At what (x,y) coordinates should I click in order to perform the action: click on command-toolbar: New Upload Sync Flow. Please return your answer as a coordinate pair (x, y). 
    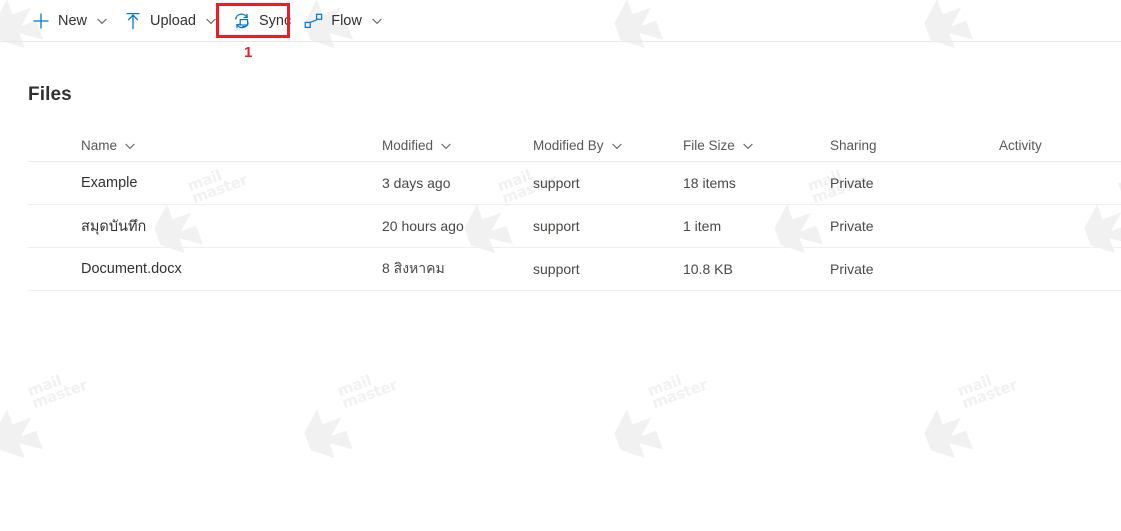
    Looking at the image, I should click on (560, 21).